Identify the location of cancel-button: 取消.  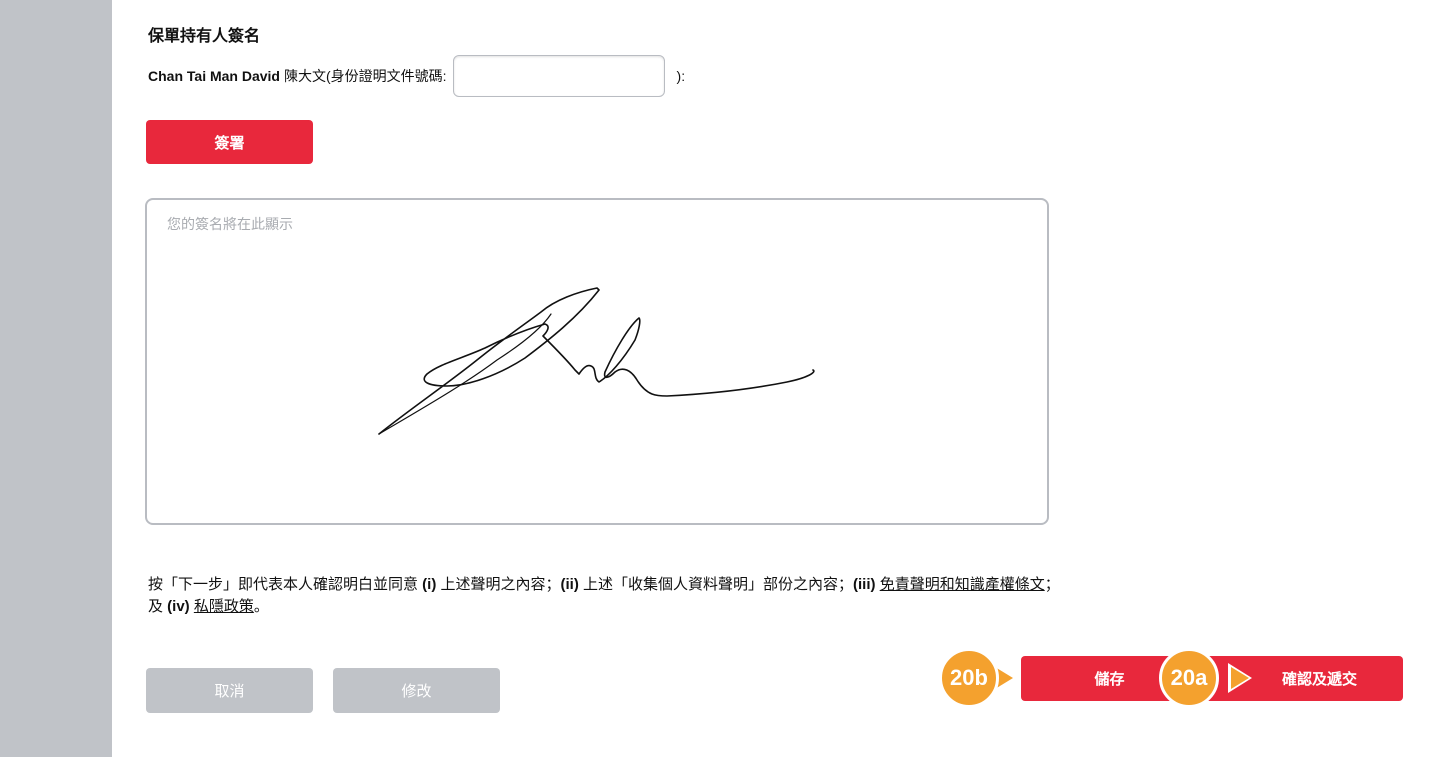
(229, 690).